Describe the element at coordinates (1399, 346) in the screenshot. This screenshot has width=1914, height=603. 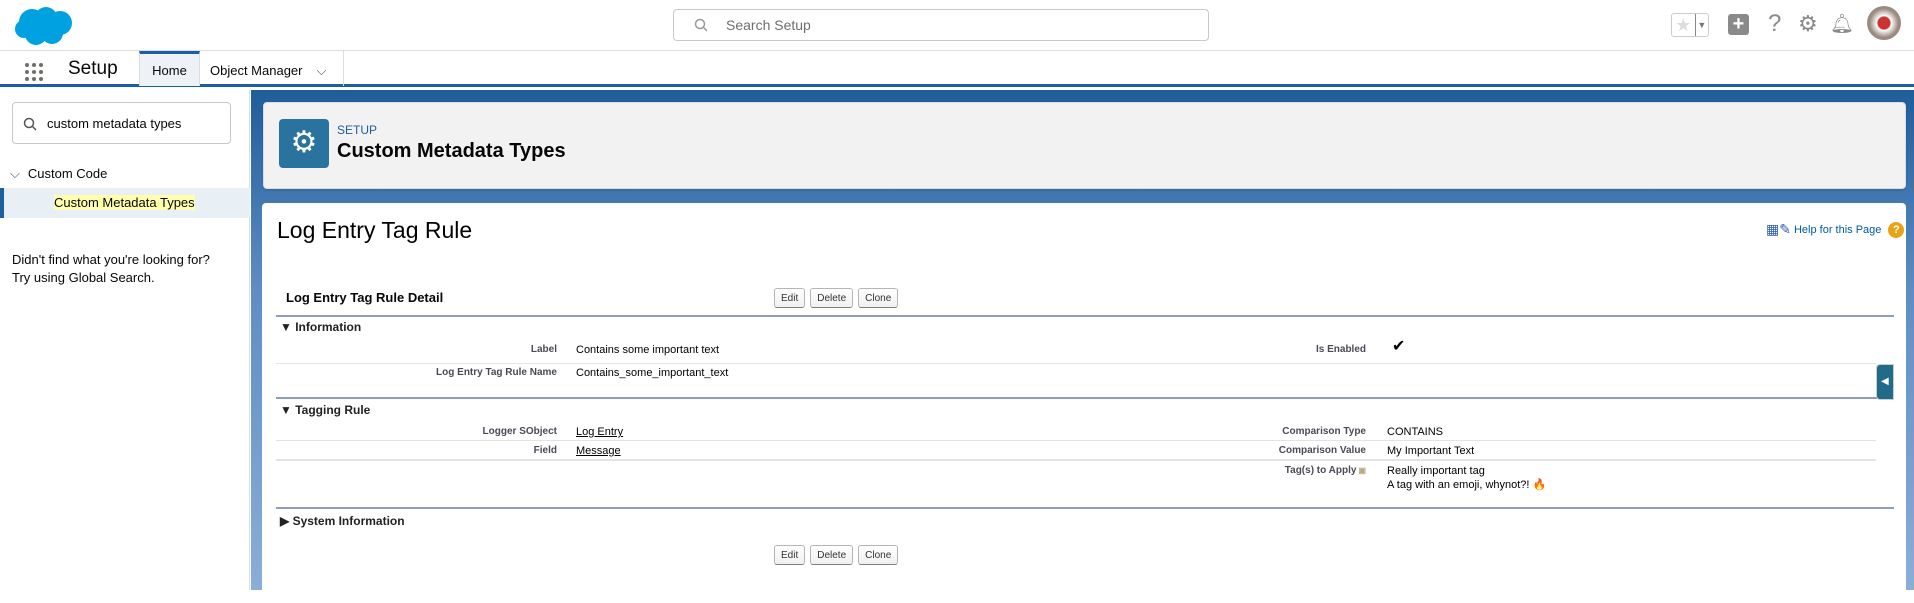
I see `checkmark-icon: ✔` at that location.